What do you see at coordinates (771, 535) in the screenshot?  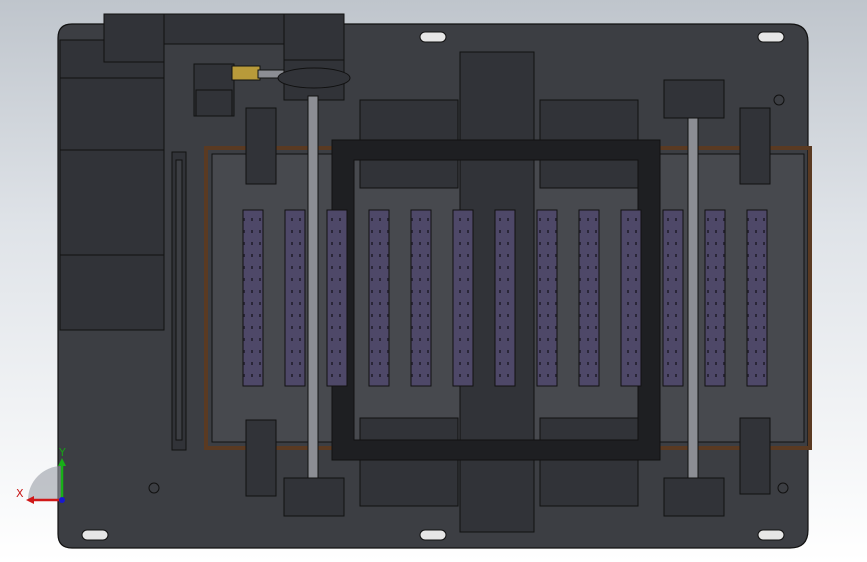 I see `slot-bottom-right` at bounding box center [771, 535].